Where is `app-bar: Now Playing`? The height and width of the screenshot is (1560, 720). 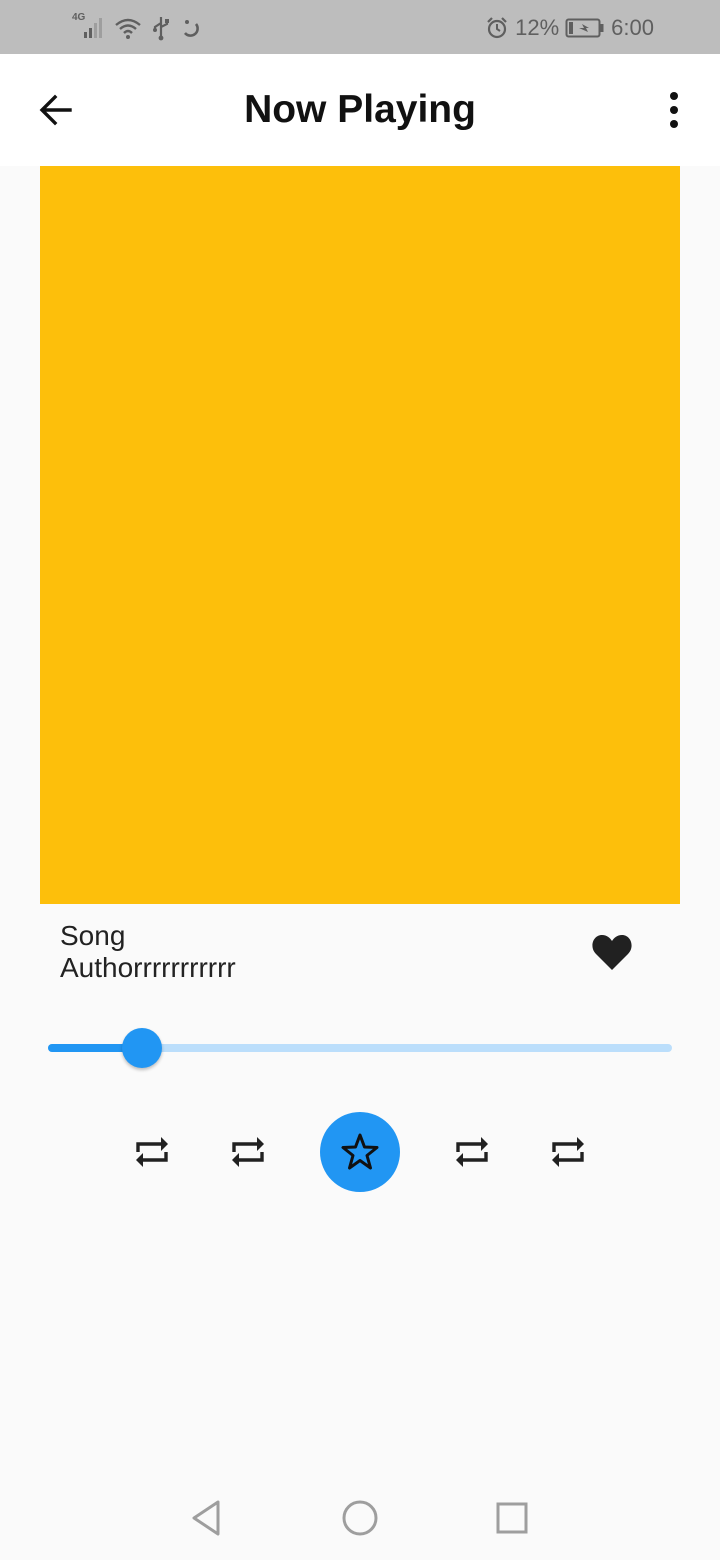
app-bar: Now Playing is located at coordinates (360, 110).